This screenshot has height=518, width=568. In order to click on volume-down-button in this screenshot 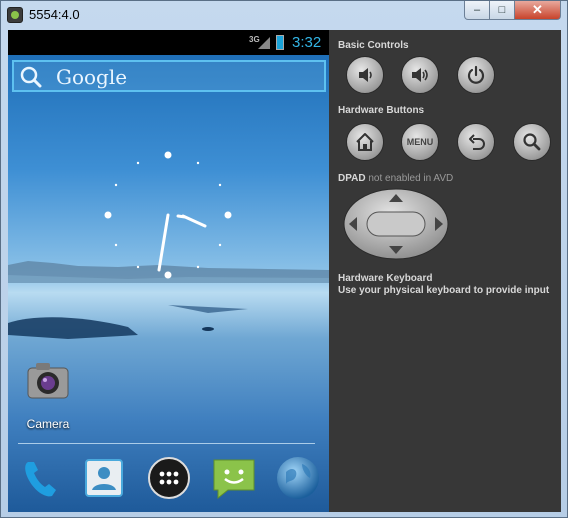, I will do `click(365, 75)`.